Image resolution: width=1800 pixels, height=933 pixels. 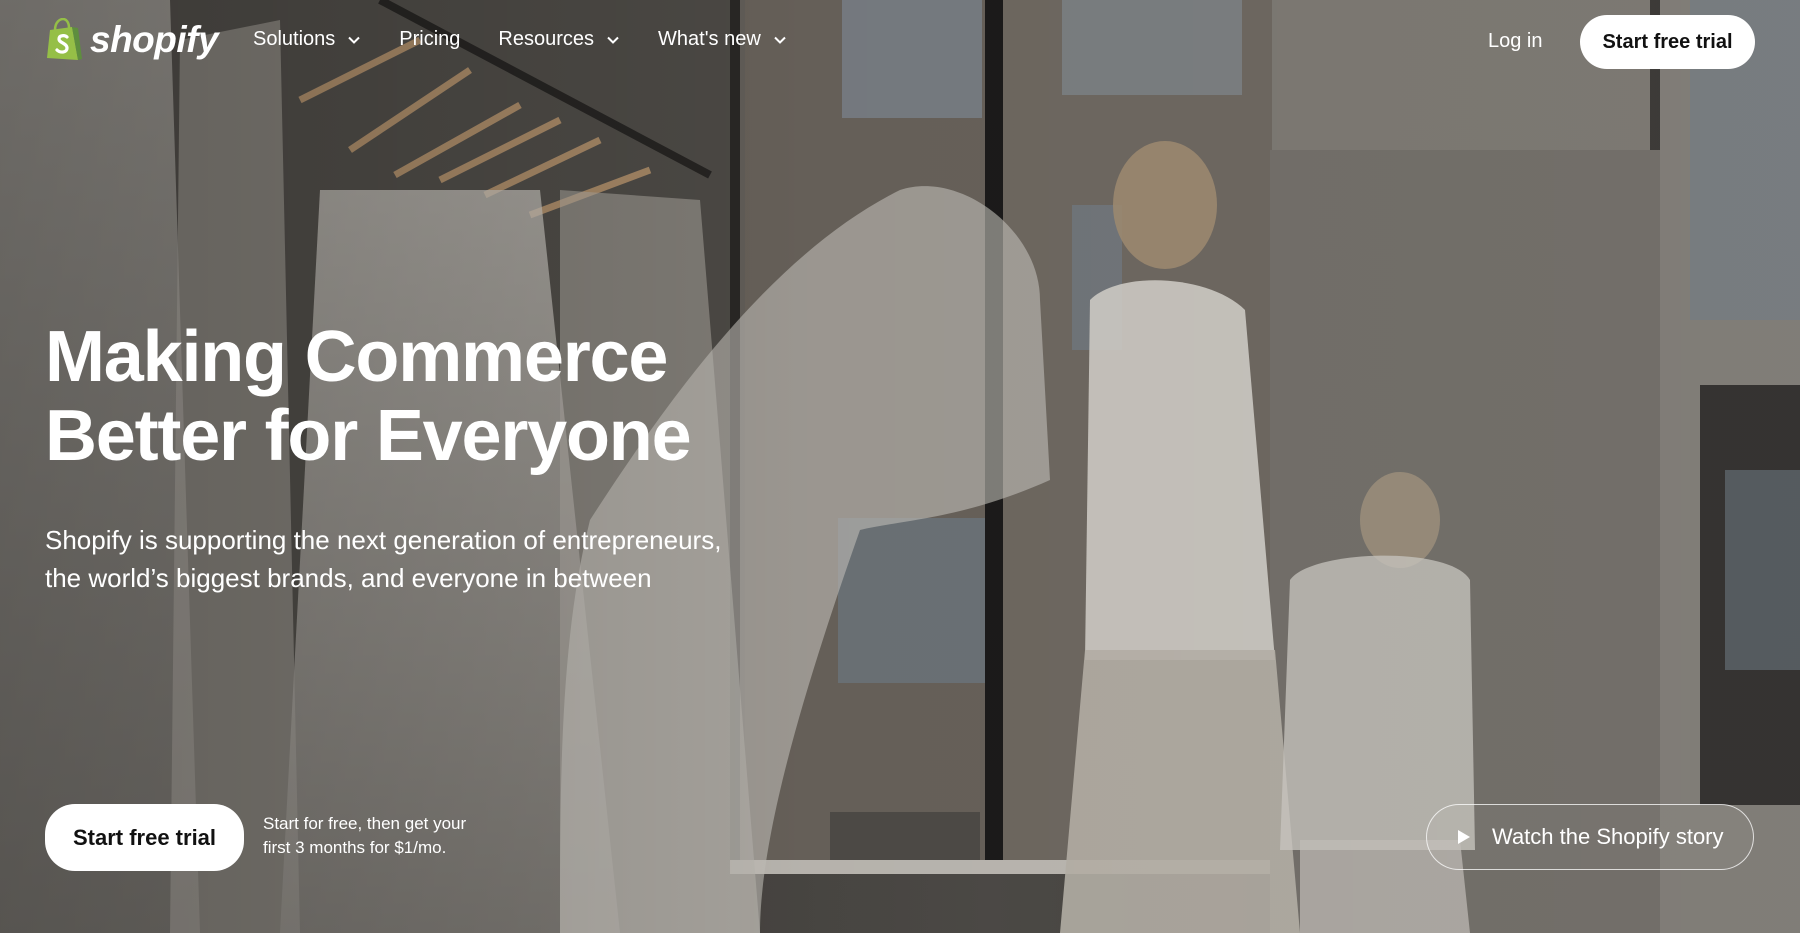 What do you see at coordinates (368, 436) in the screenshot?
I see `headline-line-2: Better for Everyone` at bounding box center [368, 436].